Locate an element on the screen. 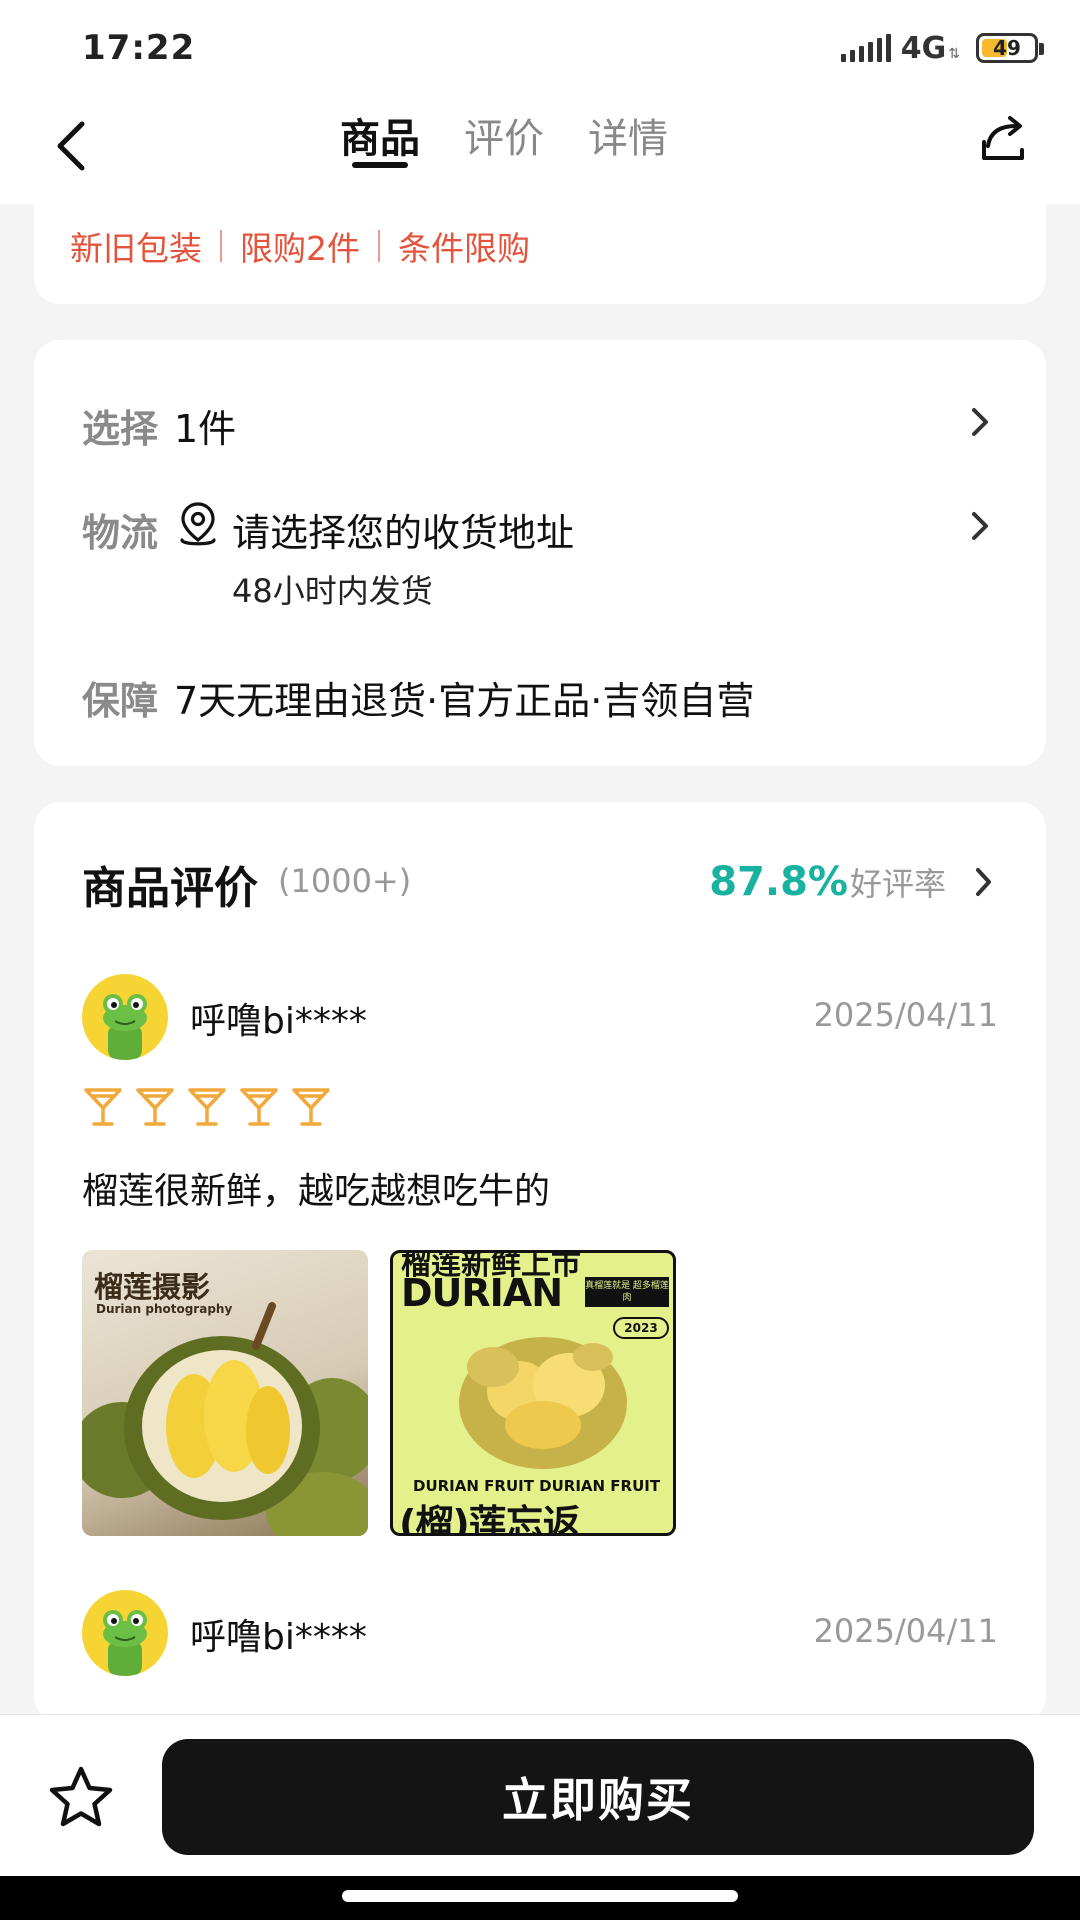 The image size is (1080, 1920). photo-subcaption: Durian photography is located at coordinates (164, 1309).